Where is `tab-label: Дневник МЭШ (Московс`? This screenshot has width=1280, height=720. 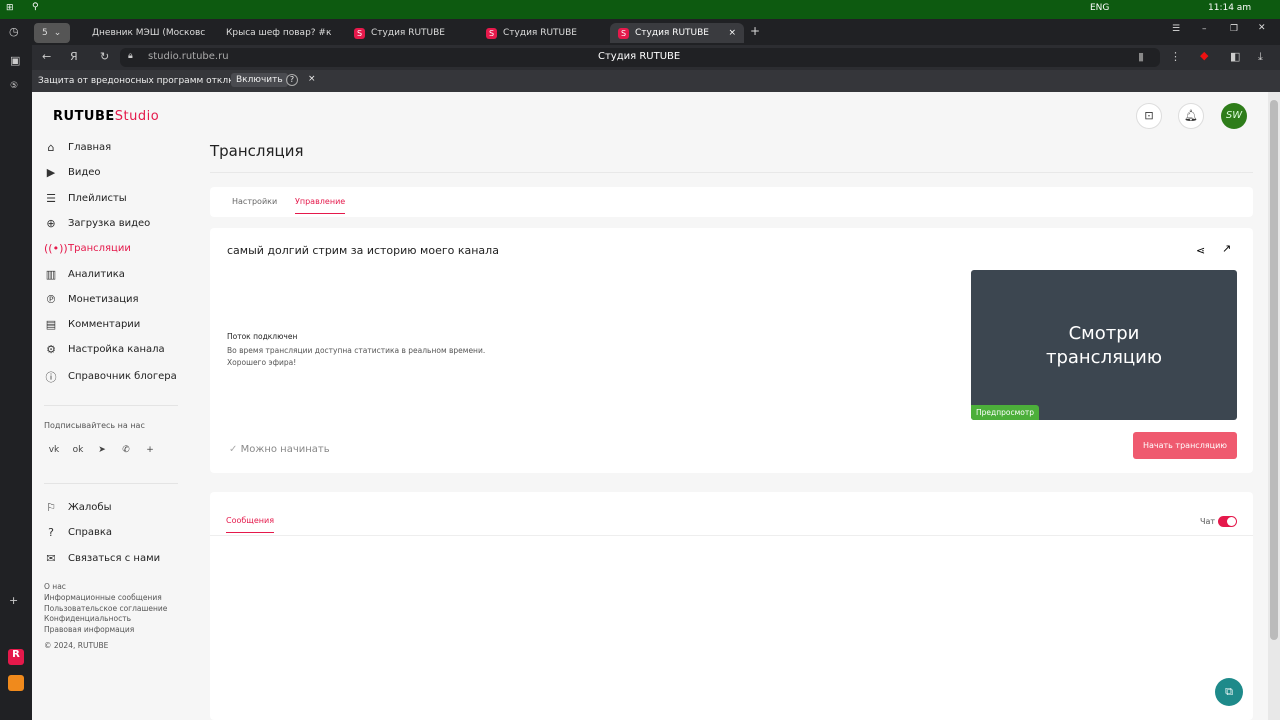
tab-label: Дневник МЭШ (Московс is located at coordinates (149, 33).